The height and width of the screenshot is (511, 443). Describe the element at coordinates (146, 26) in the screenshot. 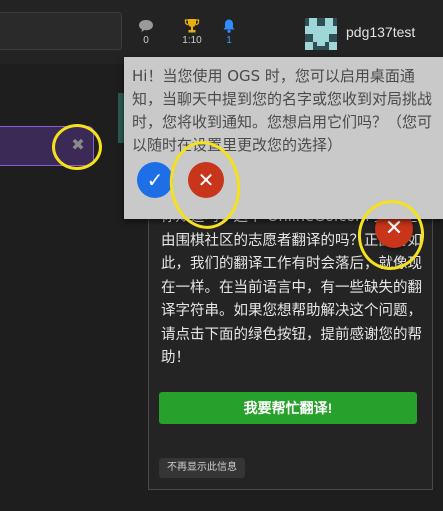

I see `chat-icon` at that location.